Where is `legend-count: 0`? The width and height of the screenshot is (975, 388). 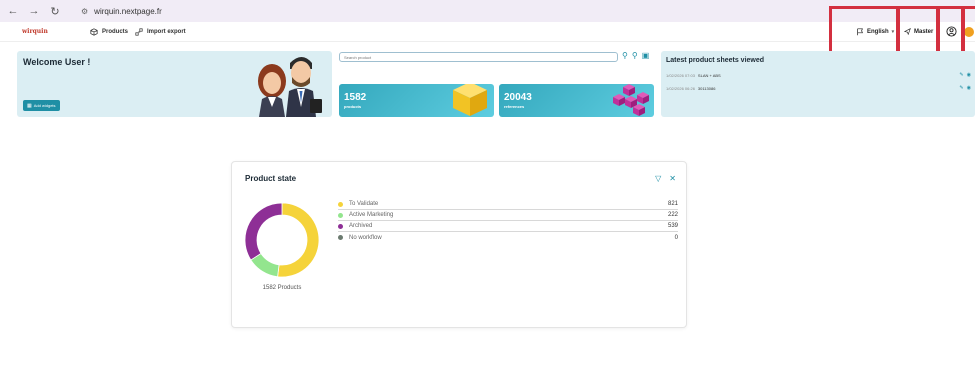
legend-count: 0 is located at coordinates (676, 237).